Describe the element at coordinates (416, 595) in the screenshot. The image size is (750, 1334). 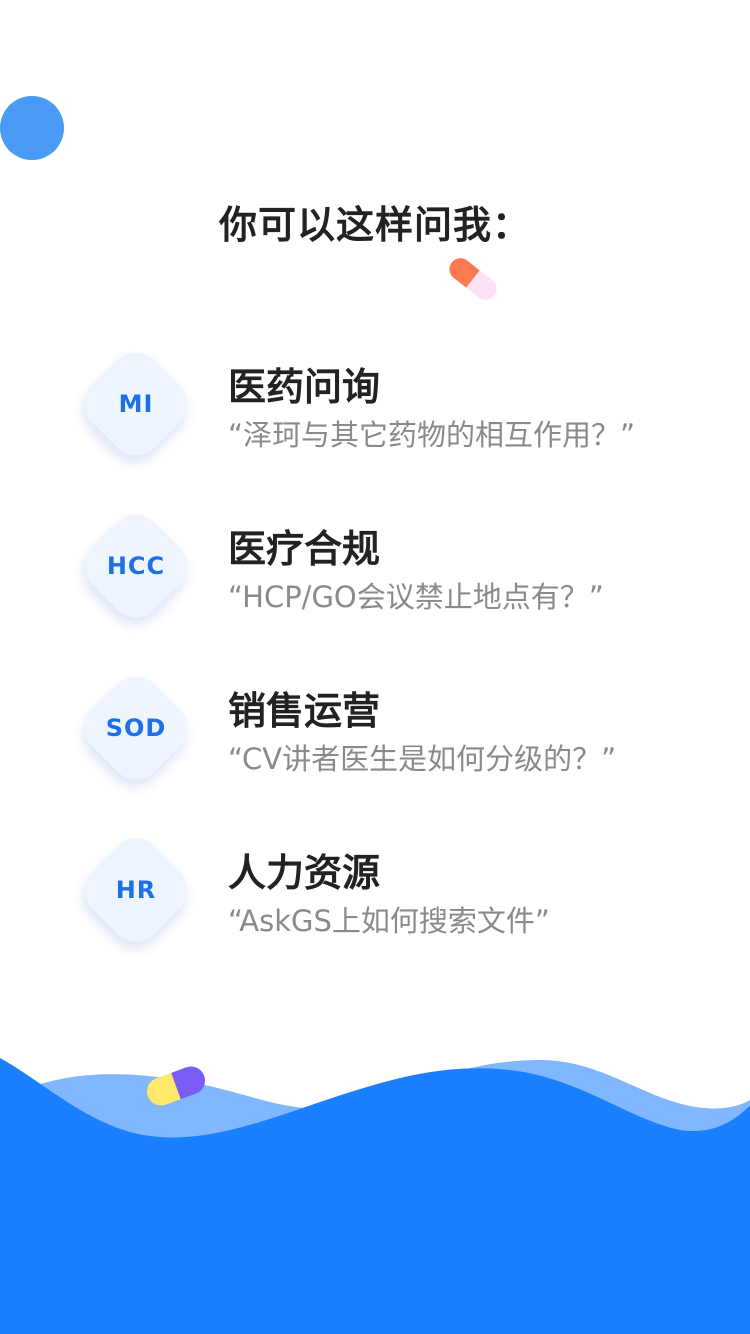
I see `topic-example-question: “HCP/GO会议禁止地点有？”` at that location.